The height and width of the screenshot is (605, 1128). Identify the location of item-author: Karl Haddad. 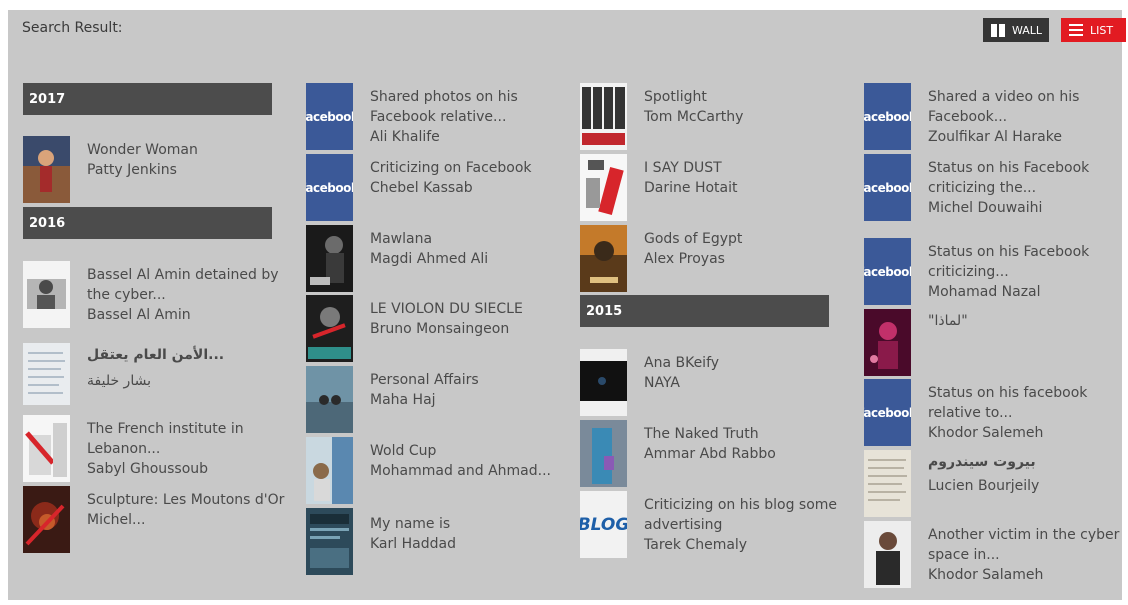
(413, 544).